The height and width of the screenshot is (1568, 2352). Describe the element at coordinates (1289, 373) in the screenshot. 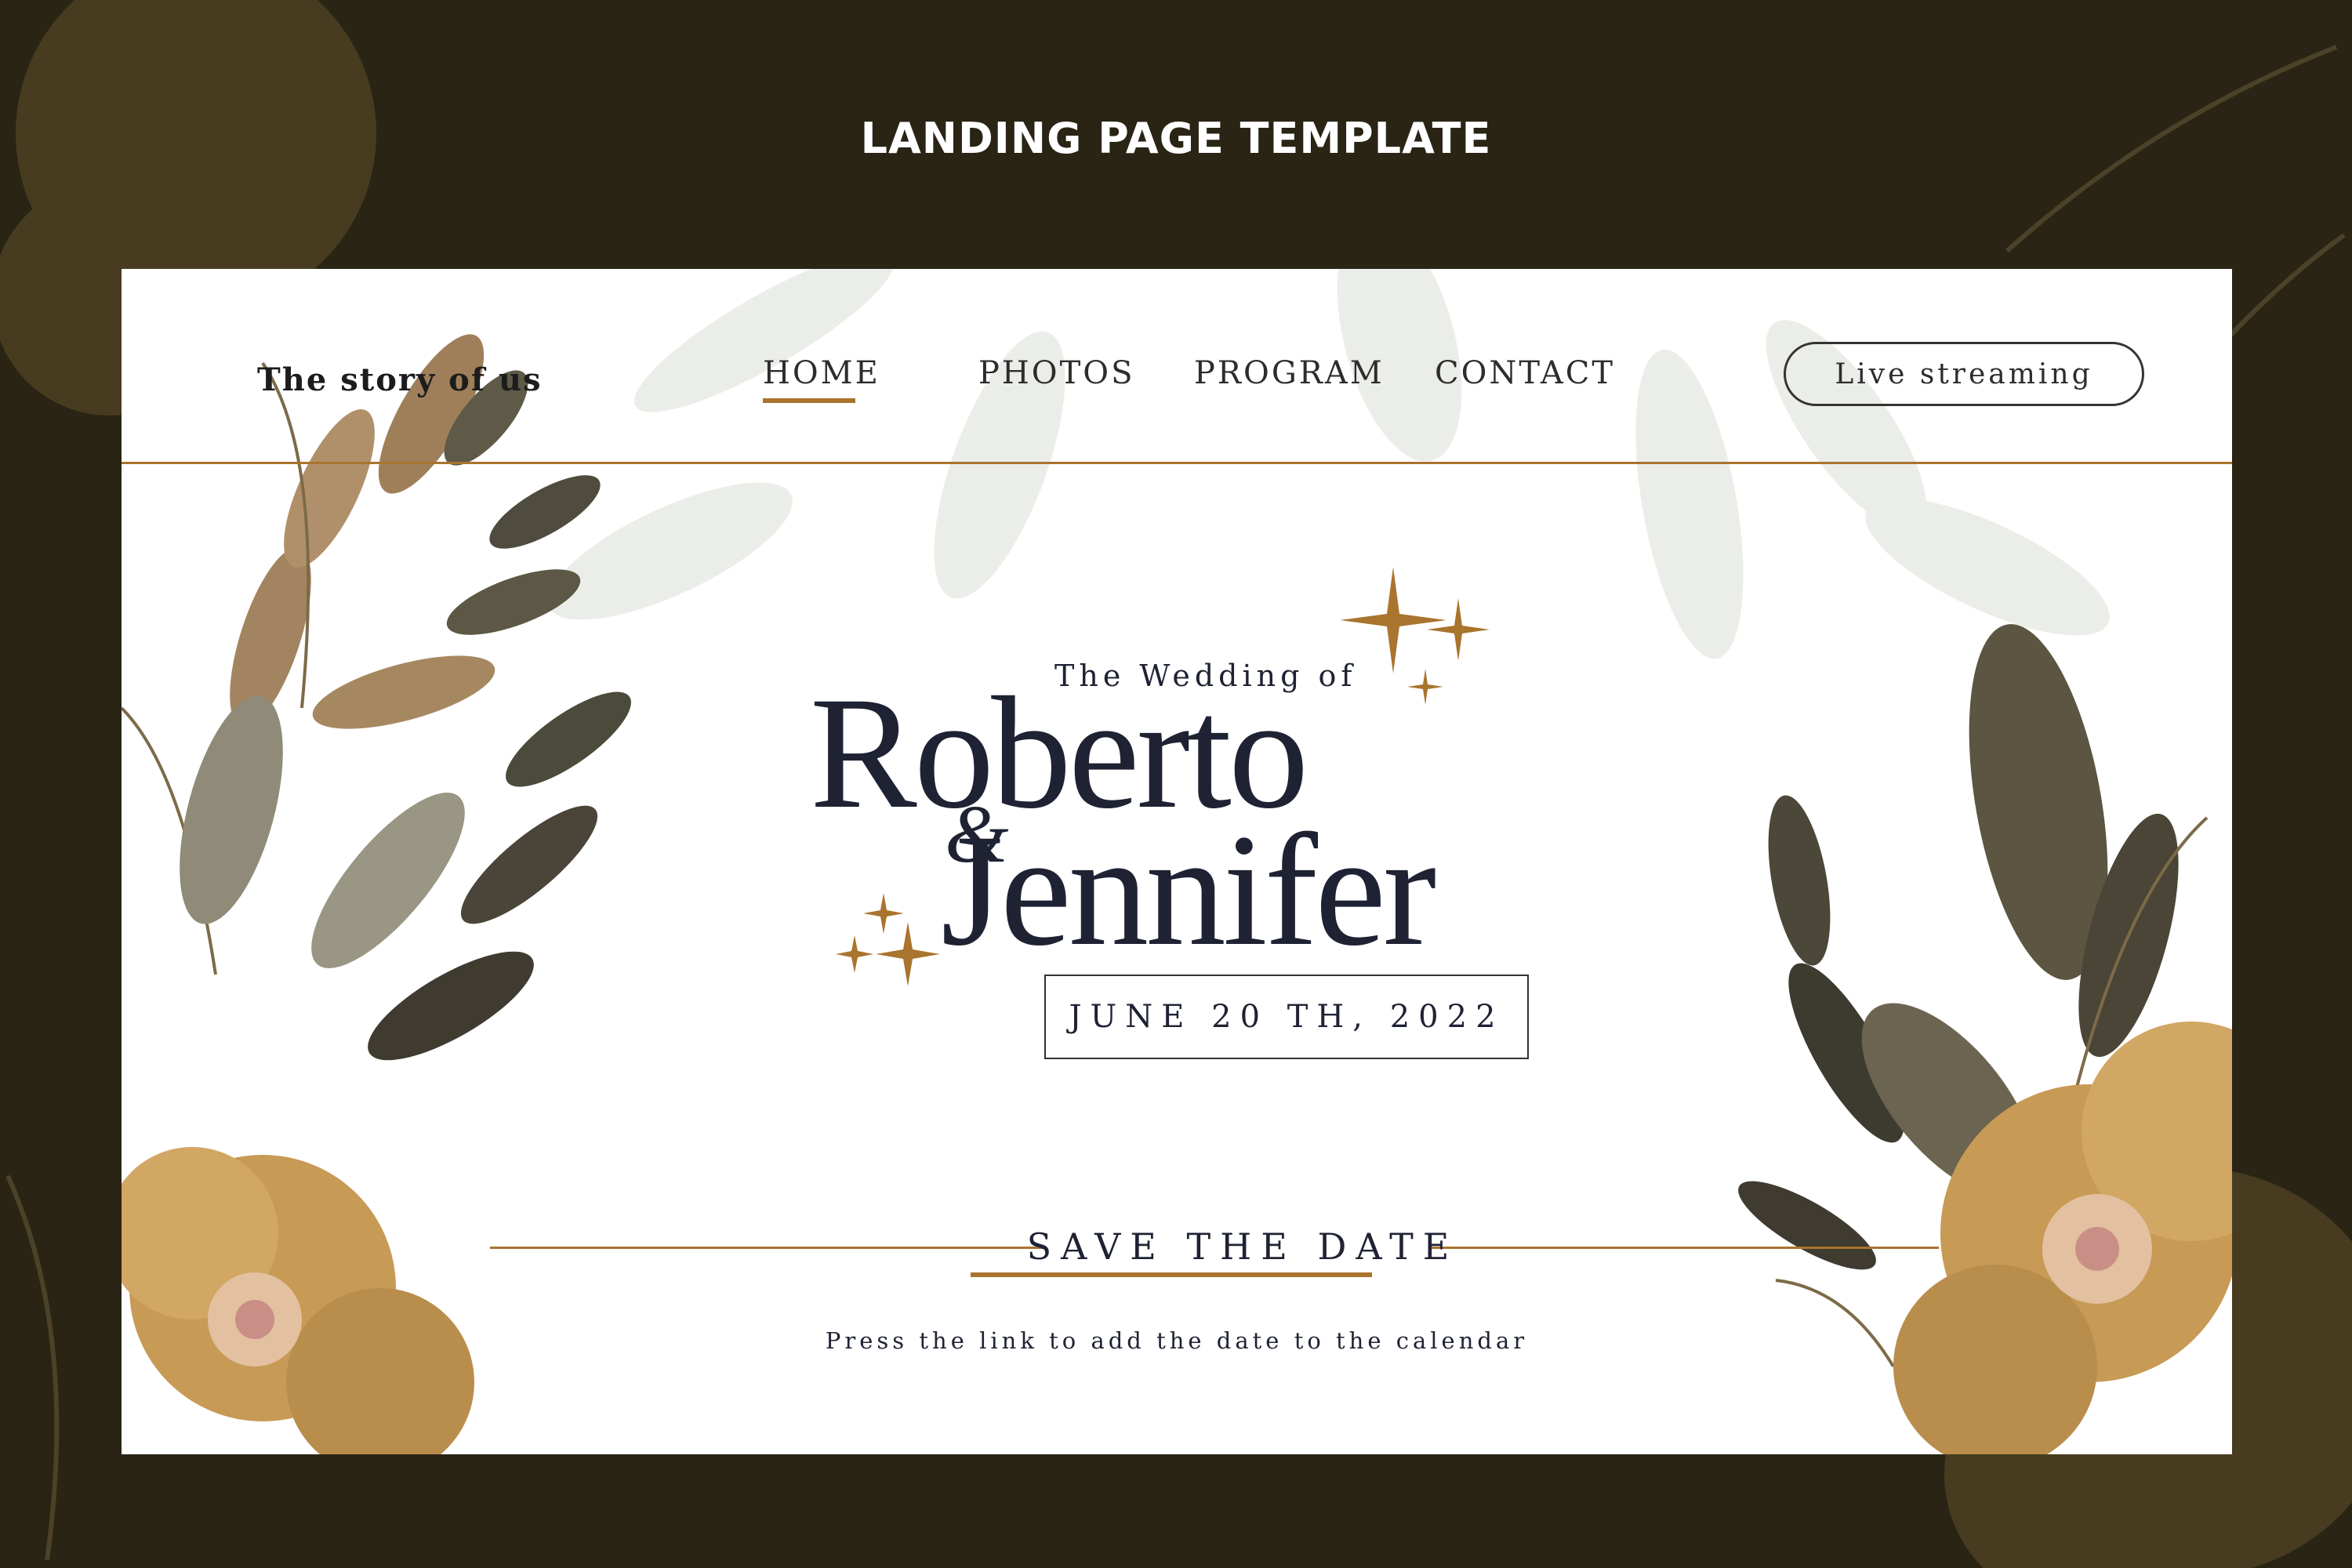

I see `nav-program: PROGRAM` at that location.